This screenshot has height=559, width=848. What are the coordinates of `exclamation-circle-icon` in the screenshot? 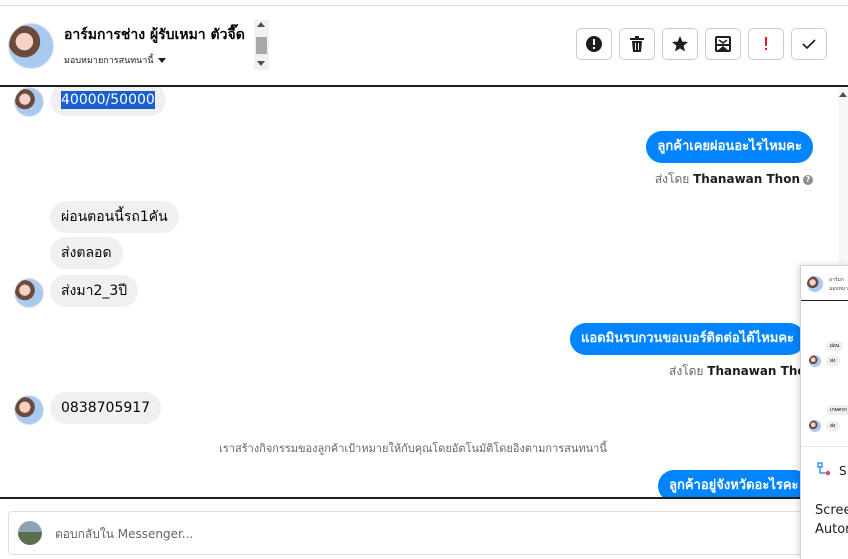 It's located at (594, 44).